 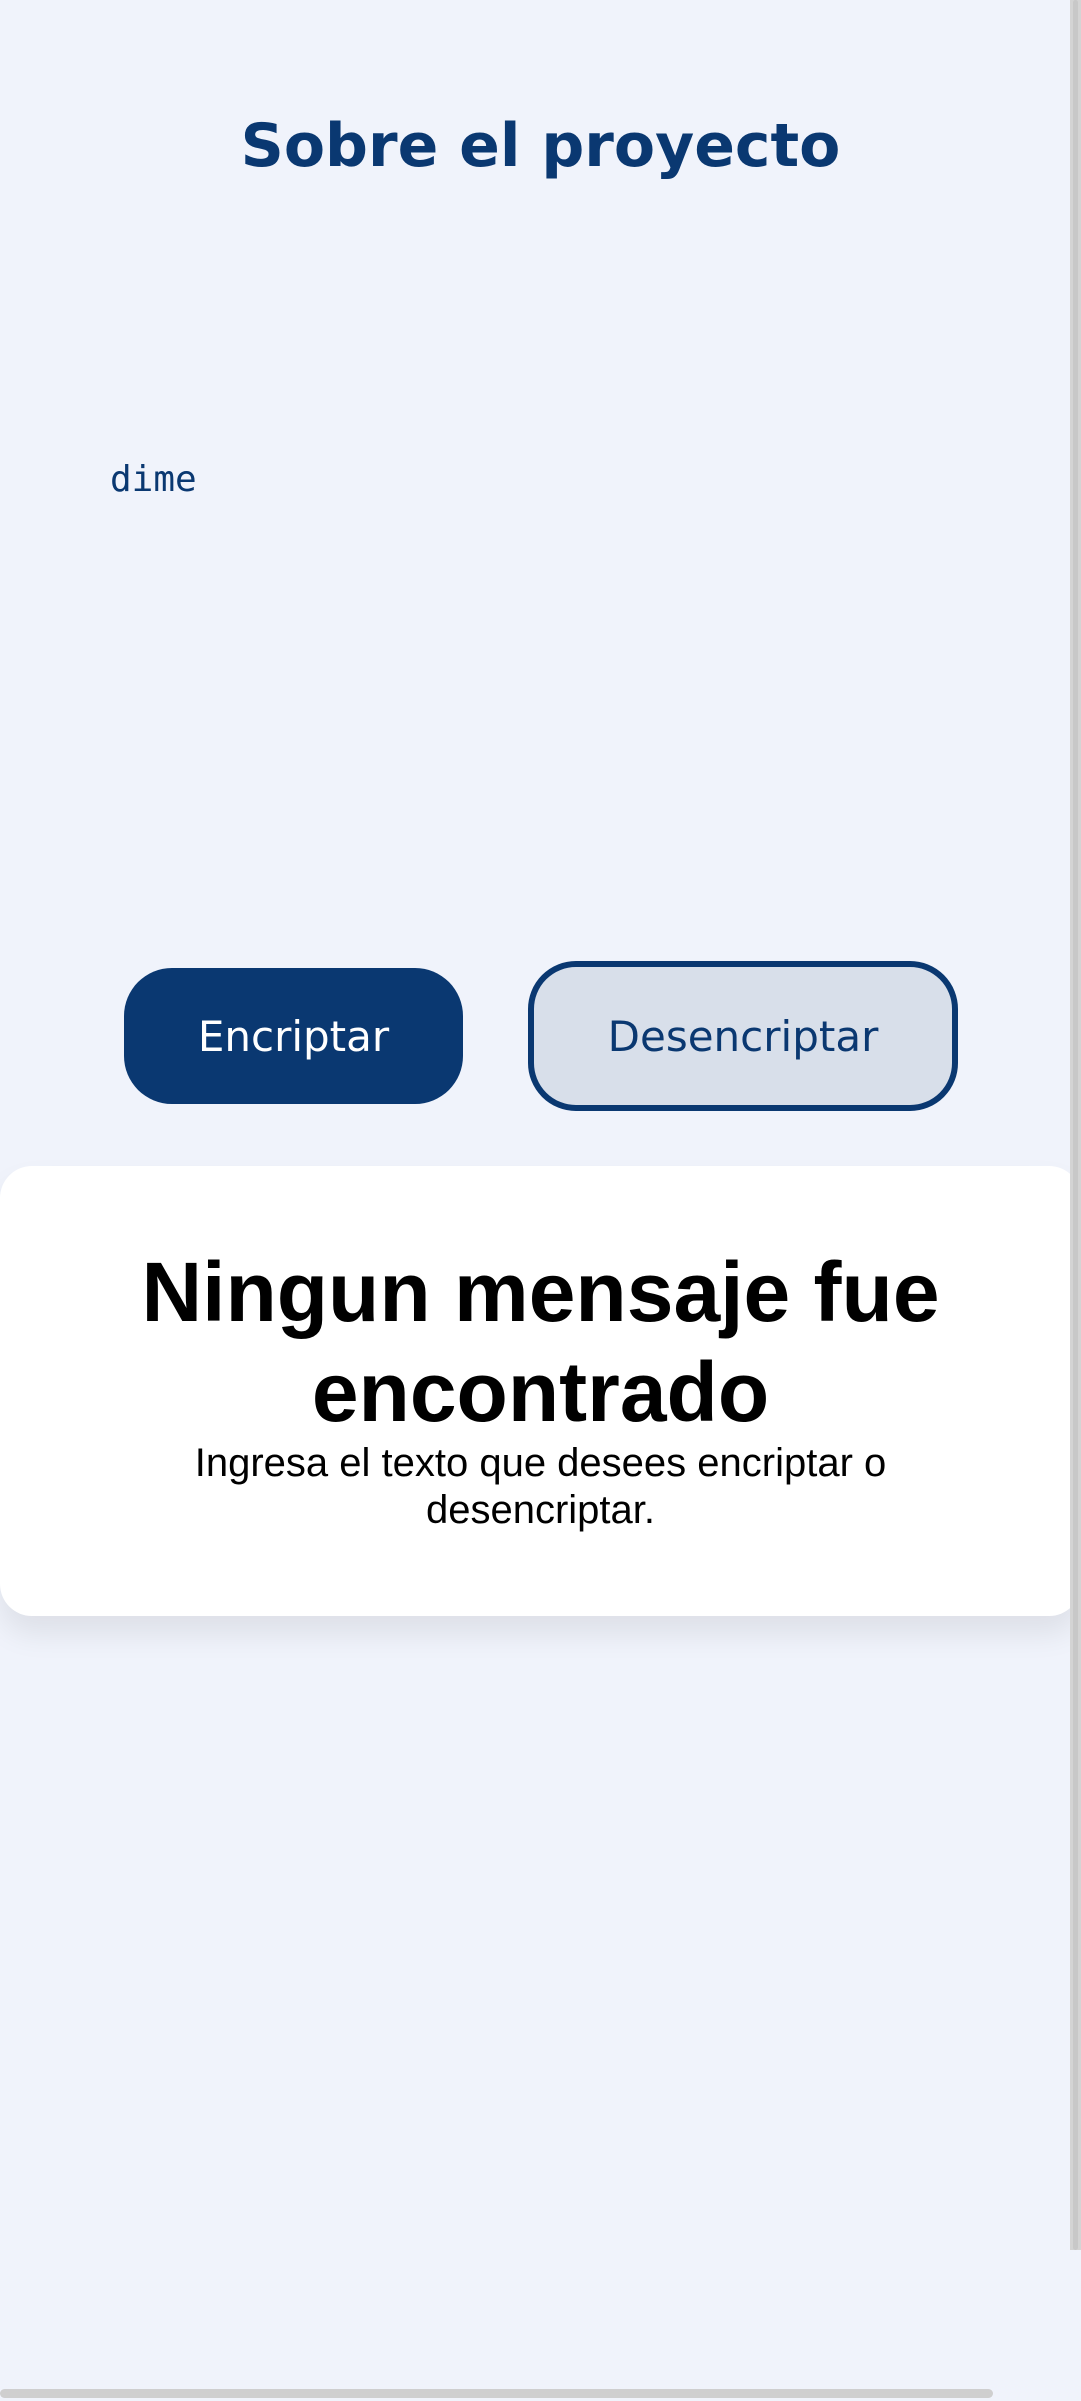 I want to click on decrypt-button: Desencriptar, so click(x=743, y=1036).